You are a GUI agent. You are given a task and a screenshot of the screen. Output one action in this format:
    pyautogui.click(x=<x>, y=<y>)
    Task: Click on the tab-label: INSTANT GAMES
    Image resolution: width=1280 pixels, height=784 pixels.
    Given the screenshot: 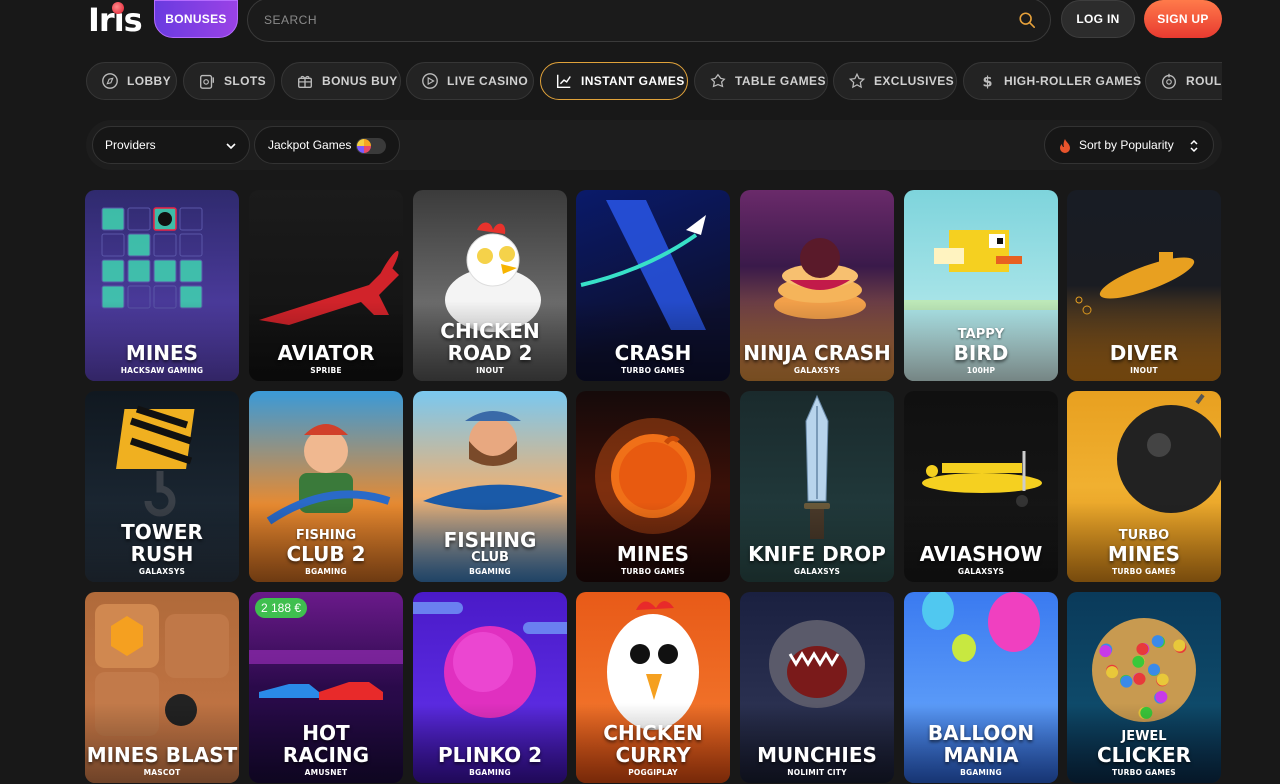 What is the action you would take?
    pyautogui.click(x=633, y=81)
    